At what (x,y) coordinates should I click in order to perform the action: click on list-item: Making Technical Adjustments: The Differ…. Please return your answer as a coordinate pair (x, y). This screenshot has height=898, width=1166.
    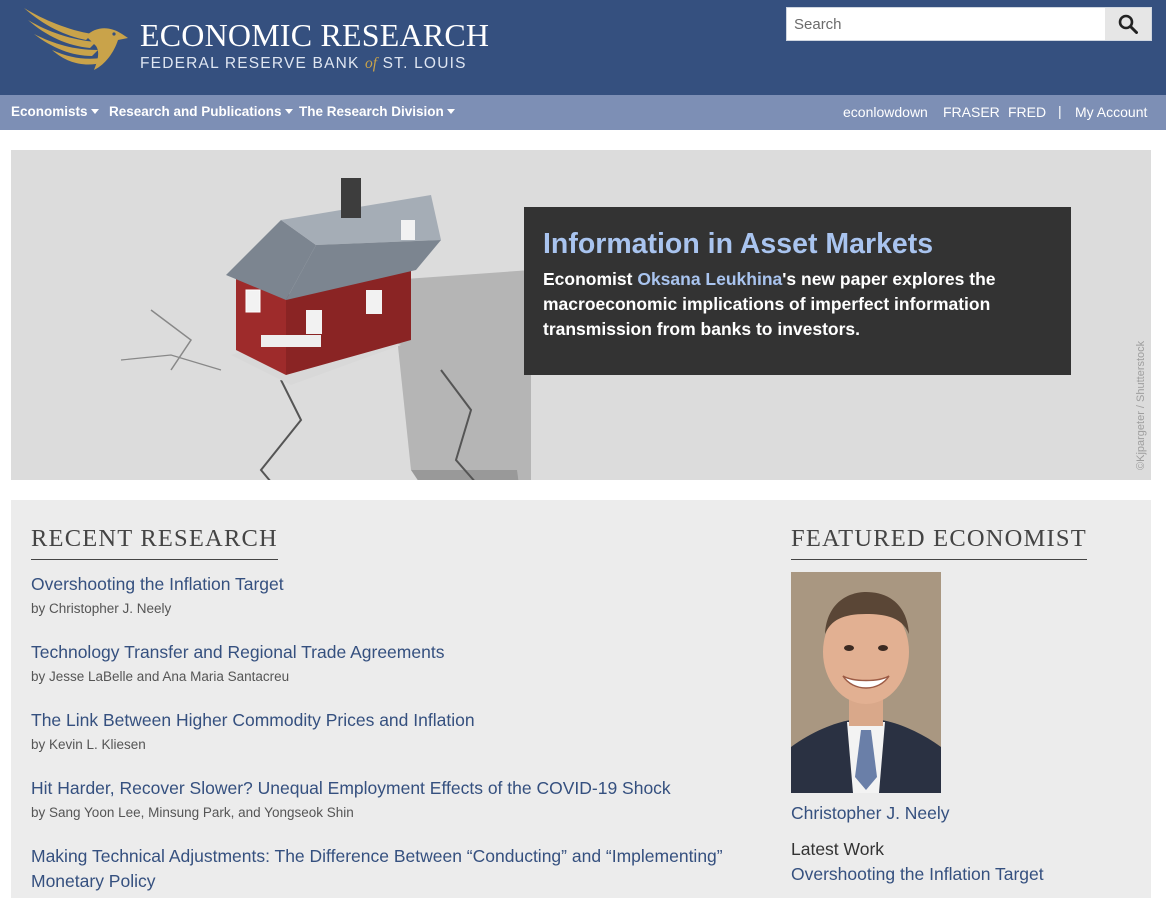
    Looking at the image, I should click on (391, 869).